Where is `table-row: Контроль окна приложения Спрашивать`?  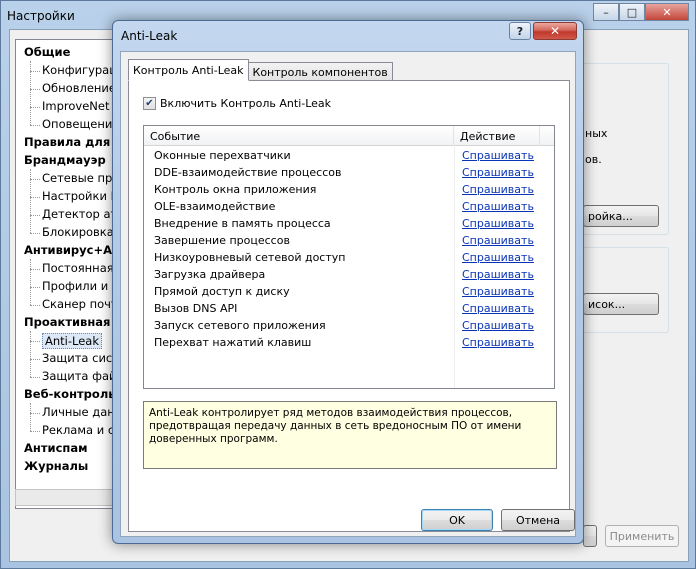 table-row: Контроль окна приложения Спрашивать is located at coordinates (349, 189).